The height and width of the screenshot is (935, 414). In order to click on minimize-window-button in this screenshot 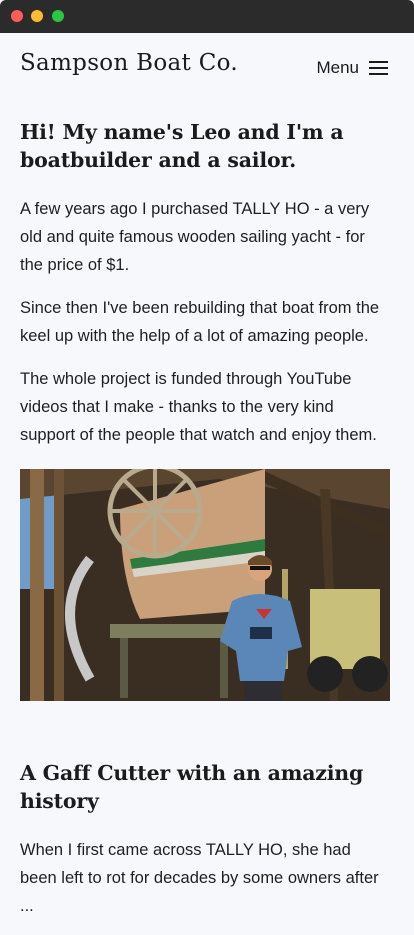, I will do `click(37, 16)`.